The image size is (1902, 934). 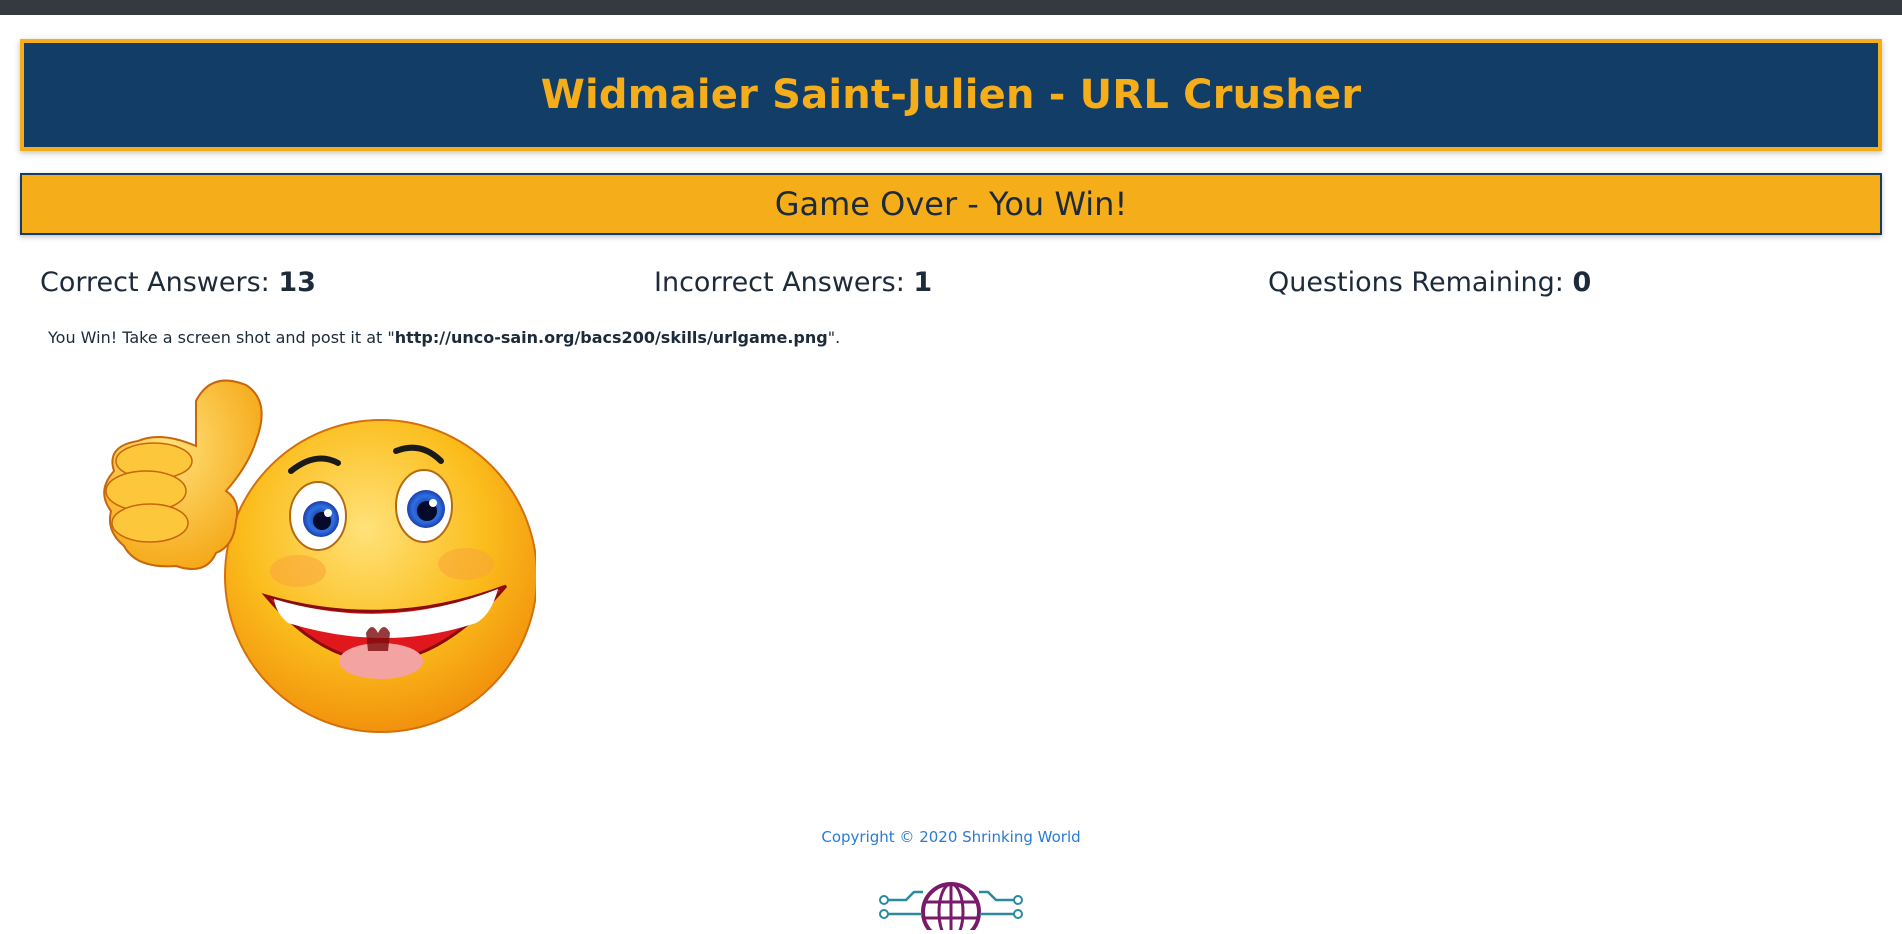 What do you see at coordinates (347, 282) in the screenshot?
I see `correct-answers-stat: Correct Answers: 13` at bounding box center [347, 282].